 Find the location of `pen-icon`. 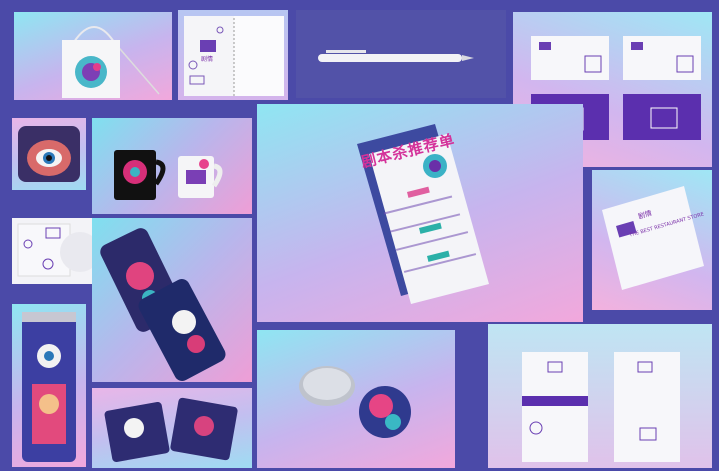

pen-icon is located at coordinates (396, 56).